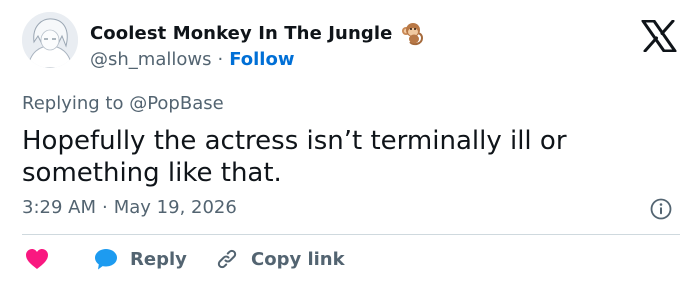 This screenshot has height=287, width=700. I want to click on avatar-image, so click(50, 40).